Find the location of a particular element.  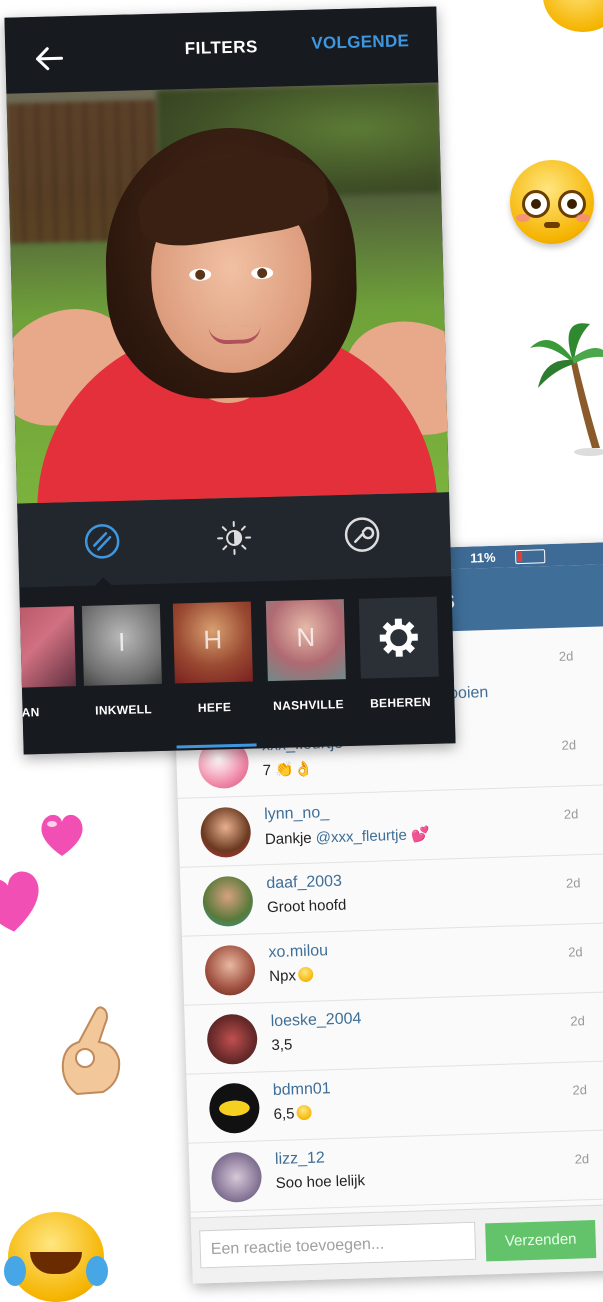

filter-thumb-nashville: N is located at coordinates (305, 640).